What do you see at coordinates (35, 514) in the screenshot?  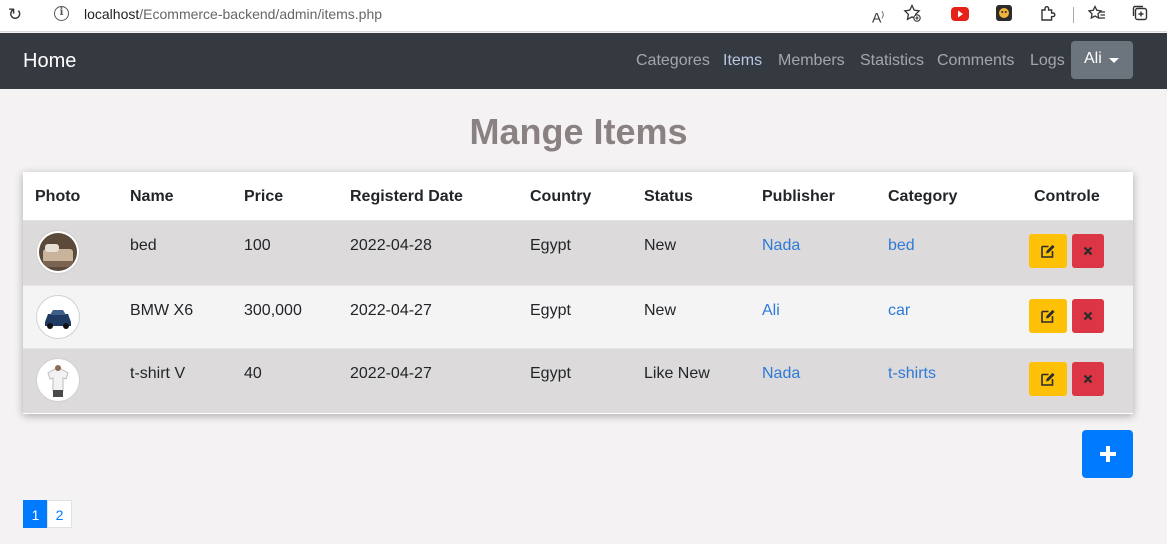 I see `page-link-1: 1` at bounding box center [35, 514].